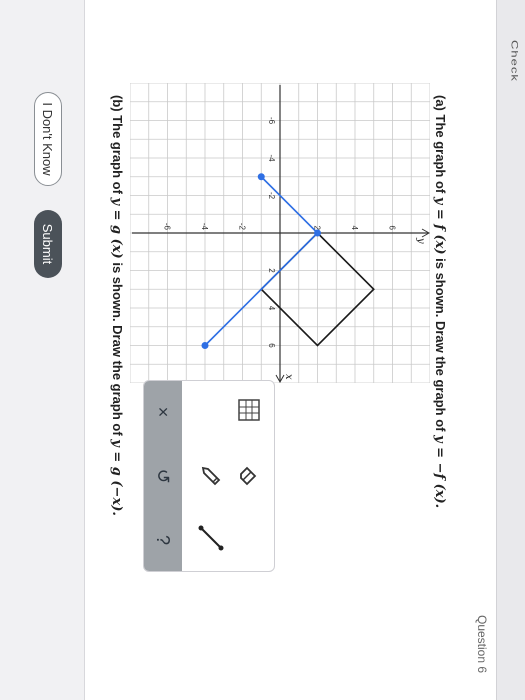  I want to click on y-axis-label: y, so click(420, 240).